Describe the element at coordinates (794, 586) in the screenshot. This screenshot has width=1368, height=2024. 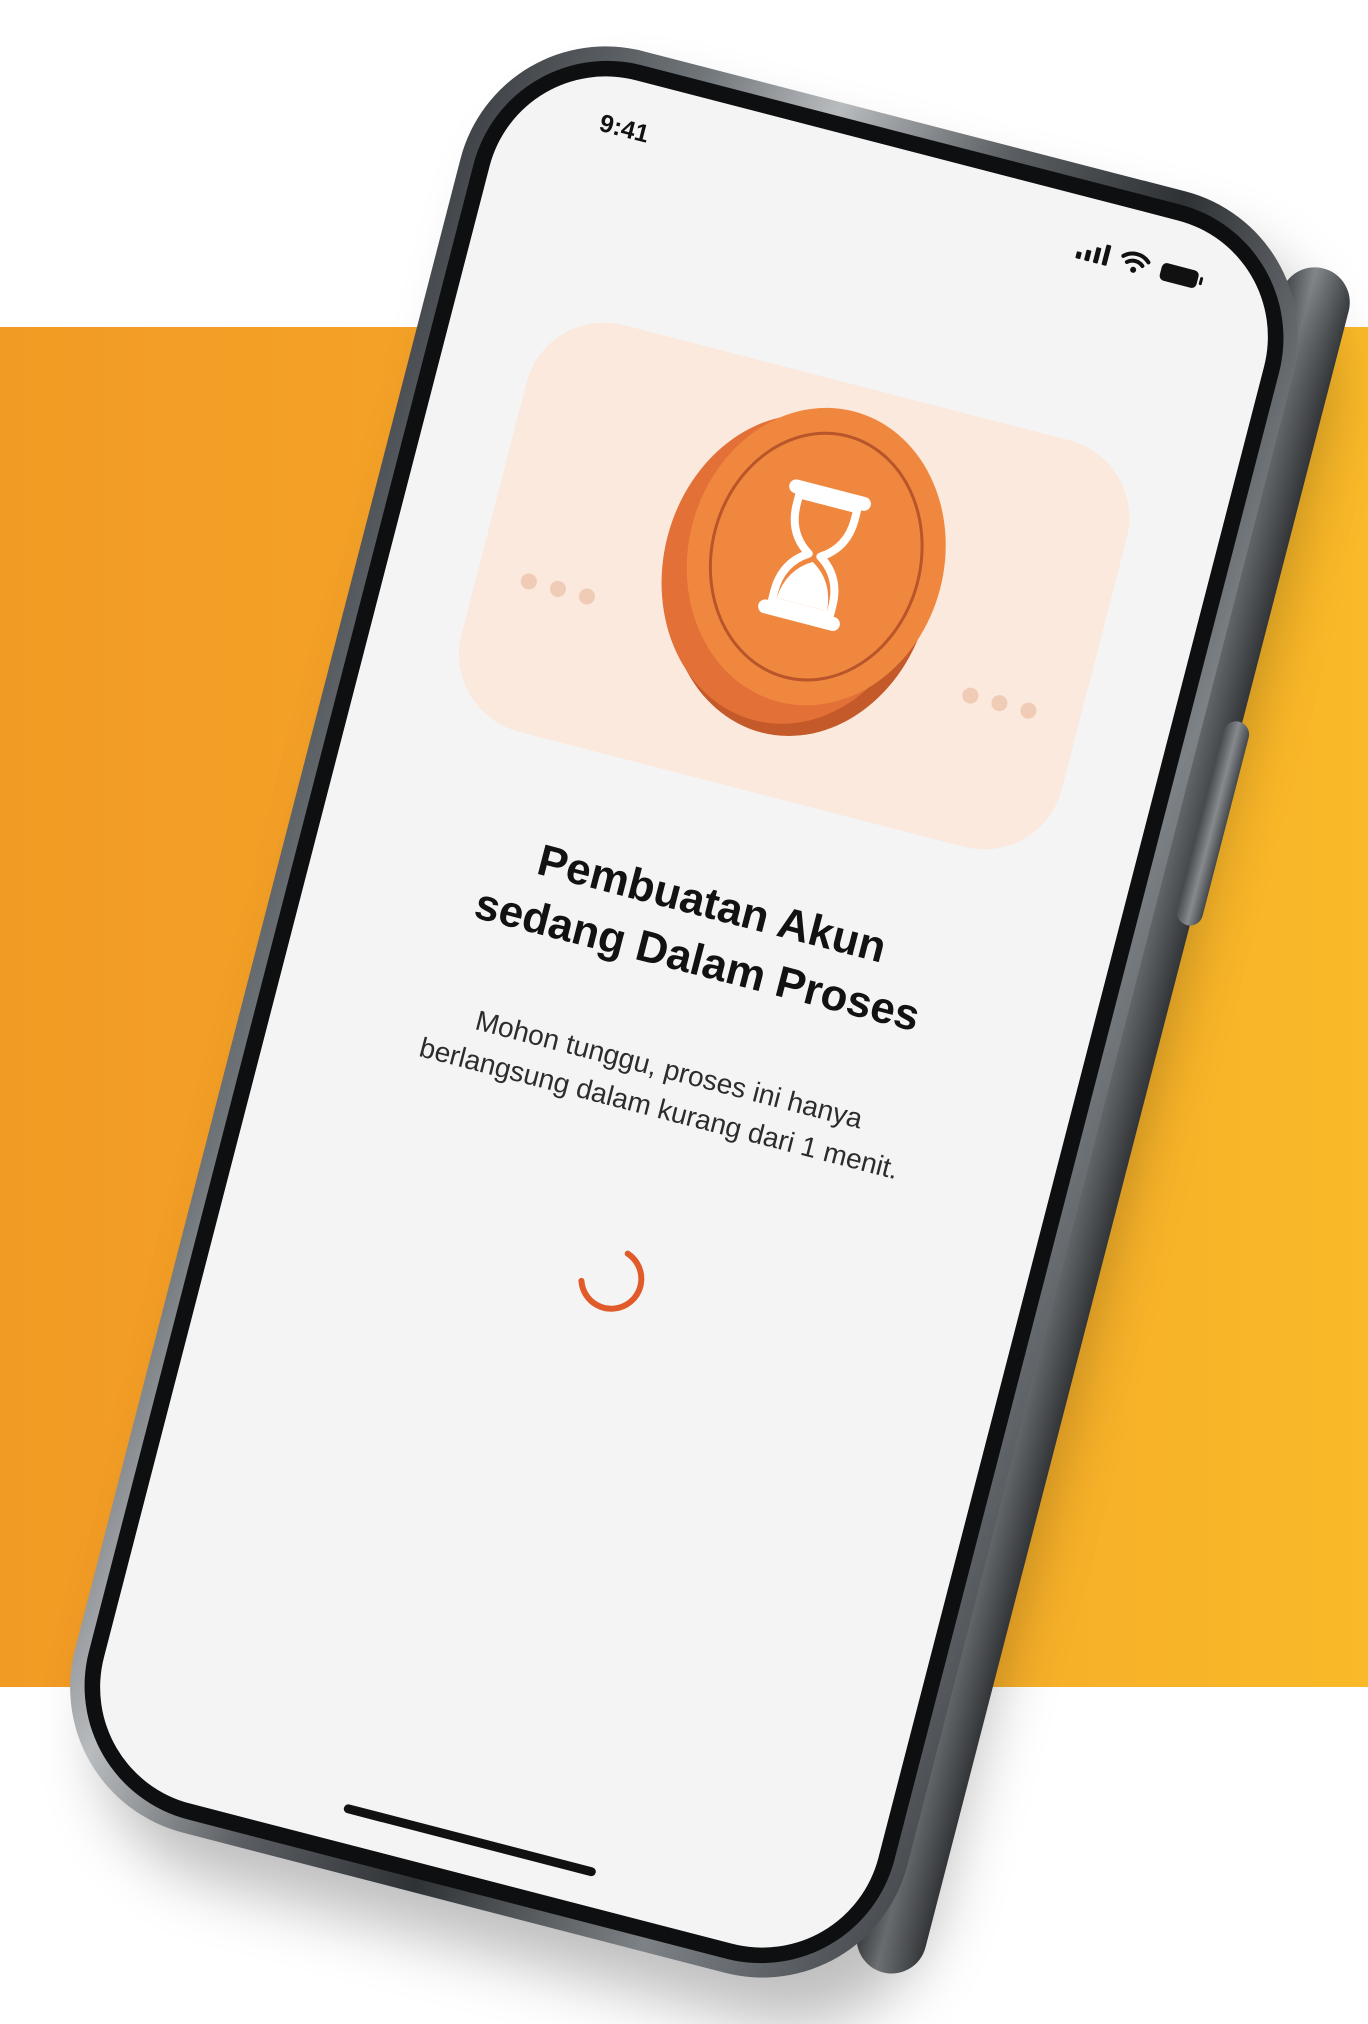
I see `illustration` at that location.